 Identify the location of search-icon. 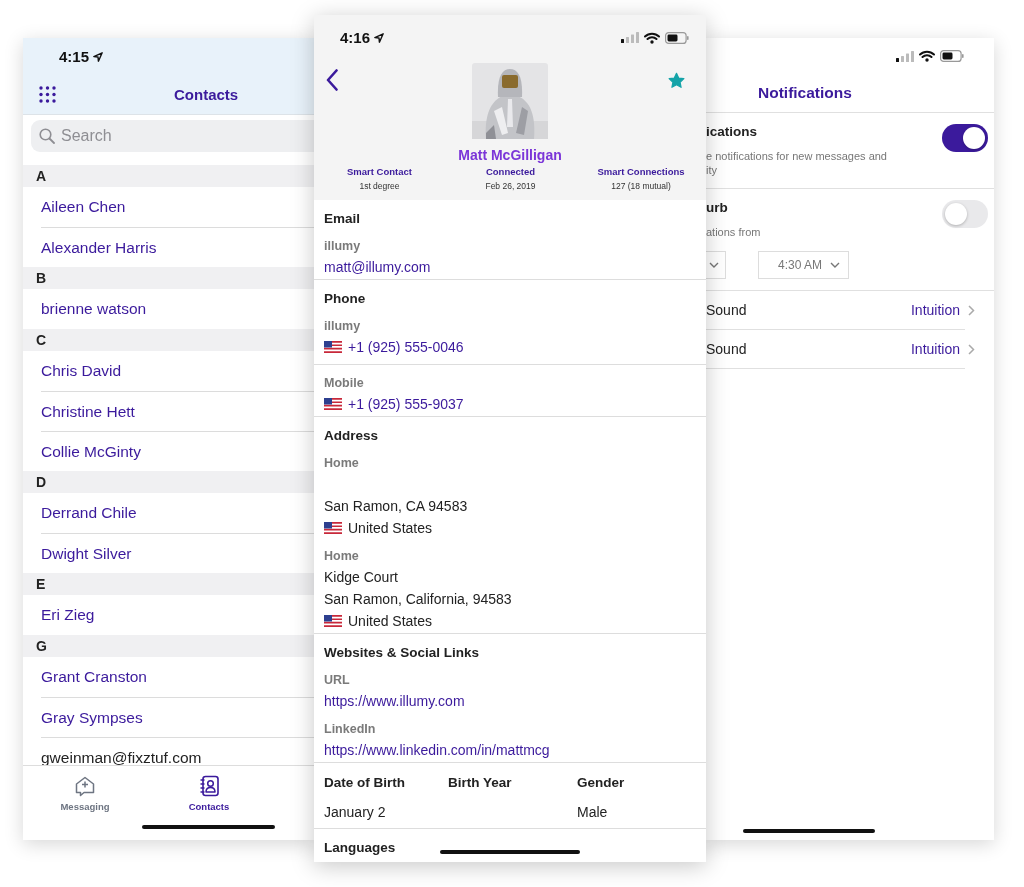
(47, 136).